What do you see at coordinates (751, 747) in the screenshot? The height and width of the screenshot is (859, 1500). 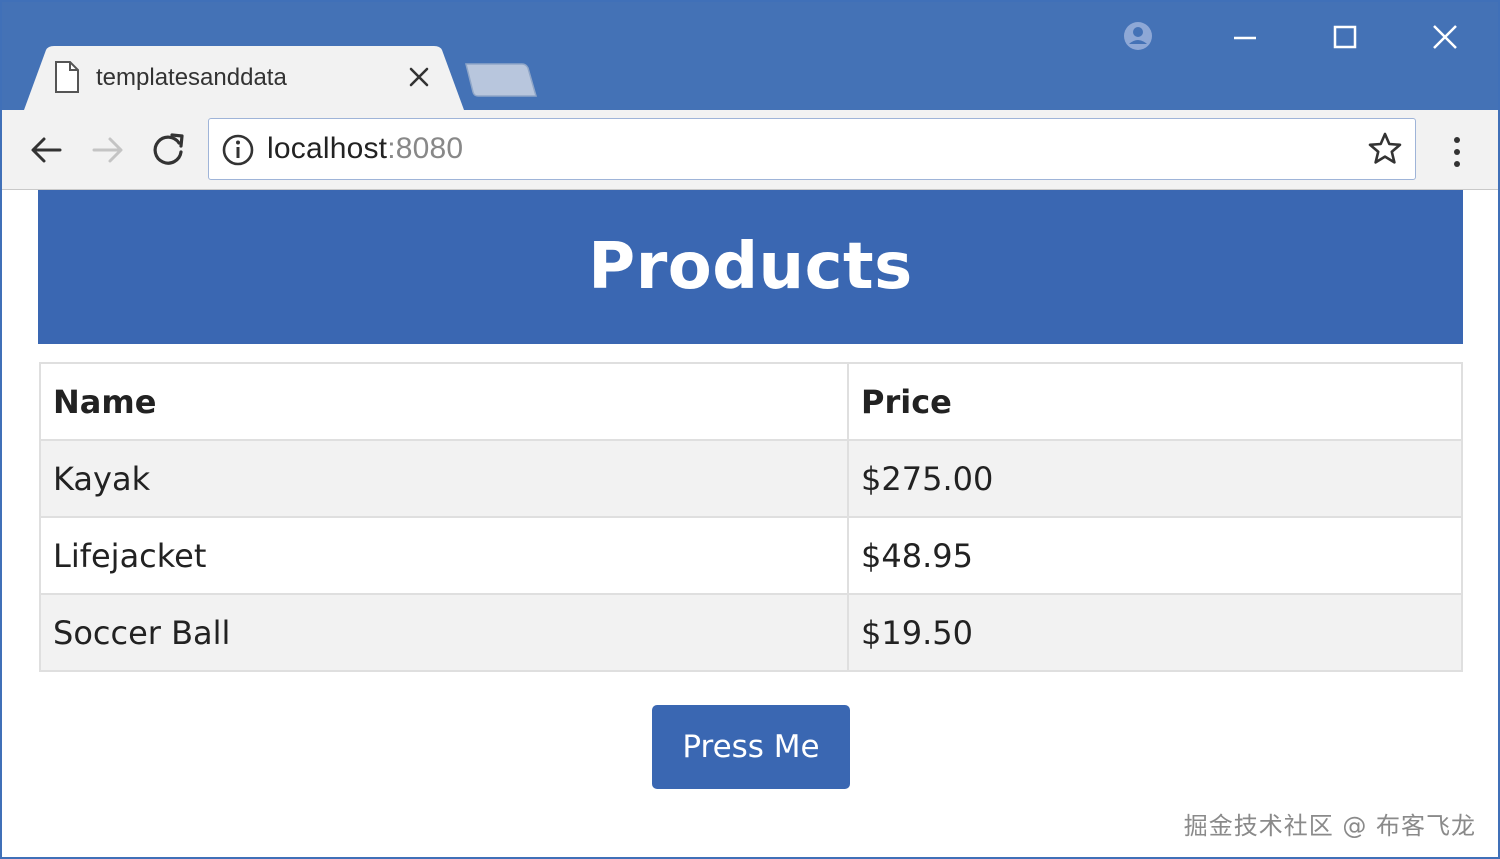 I see `press-me-button: Press Me` at bounding box center [751, 747].